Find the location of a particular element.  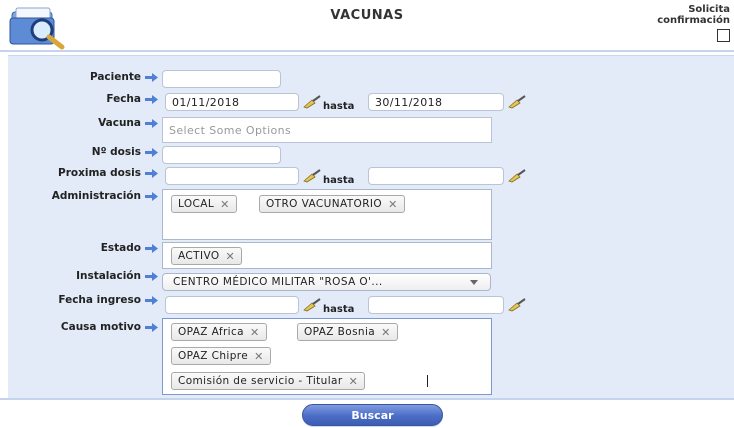

instalacion-label: Instalación is located at coordinates (83, 276).